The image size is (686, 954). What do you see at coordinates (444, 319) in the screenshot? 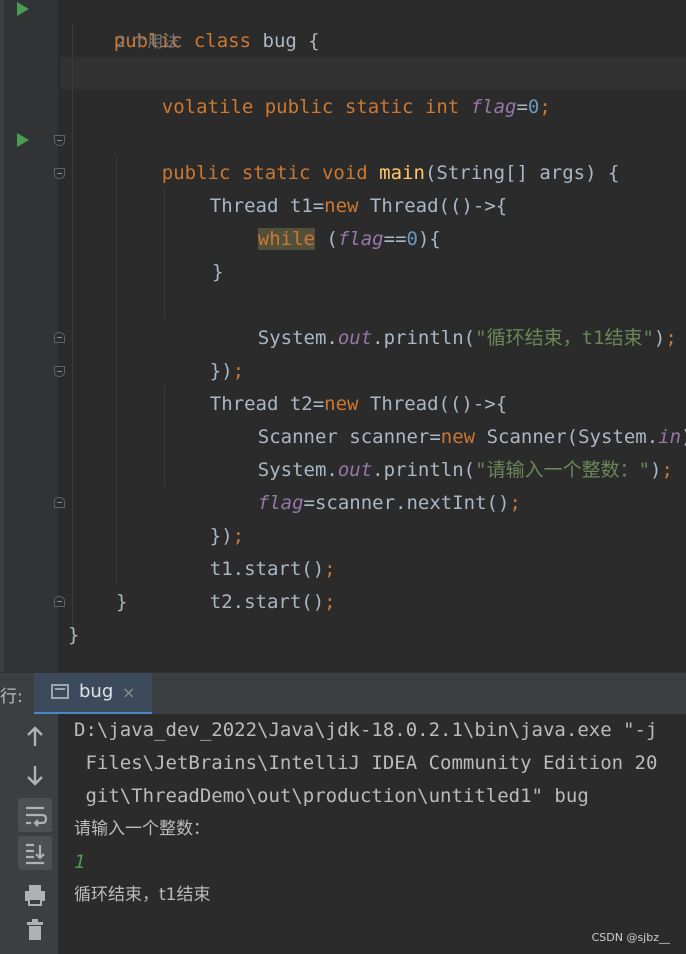
I see `code-line-print1: System.out.println("循环结束，t1结束");` at bounding box center [444, 319].